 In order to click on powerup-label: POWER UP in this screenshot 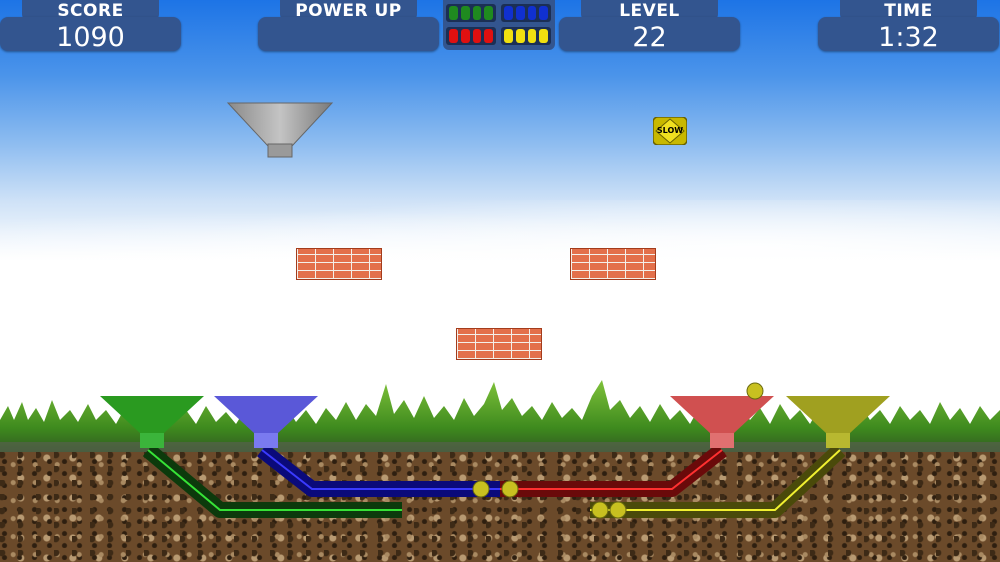, I will do `click(348, 11)`.